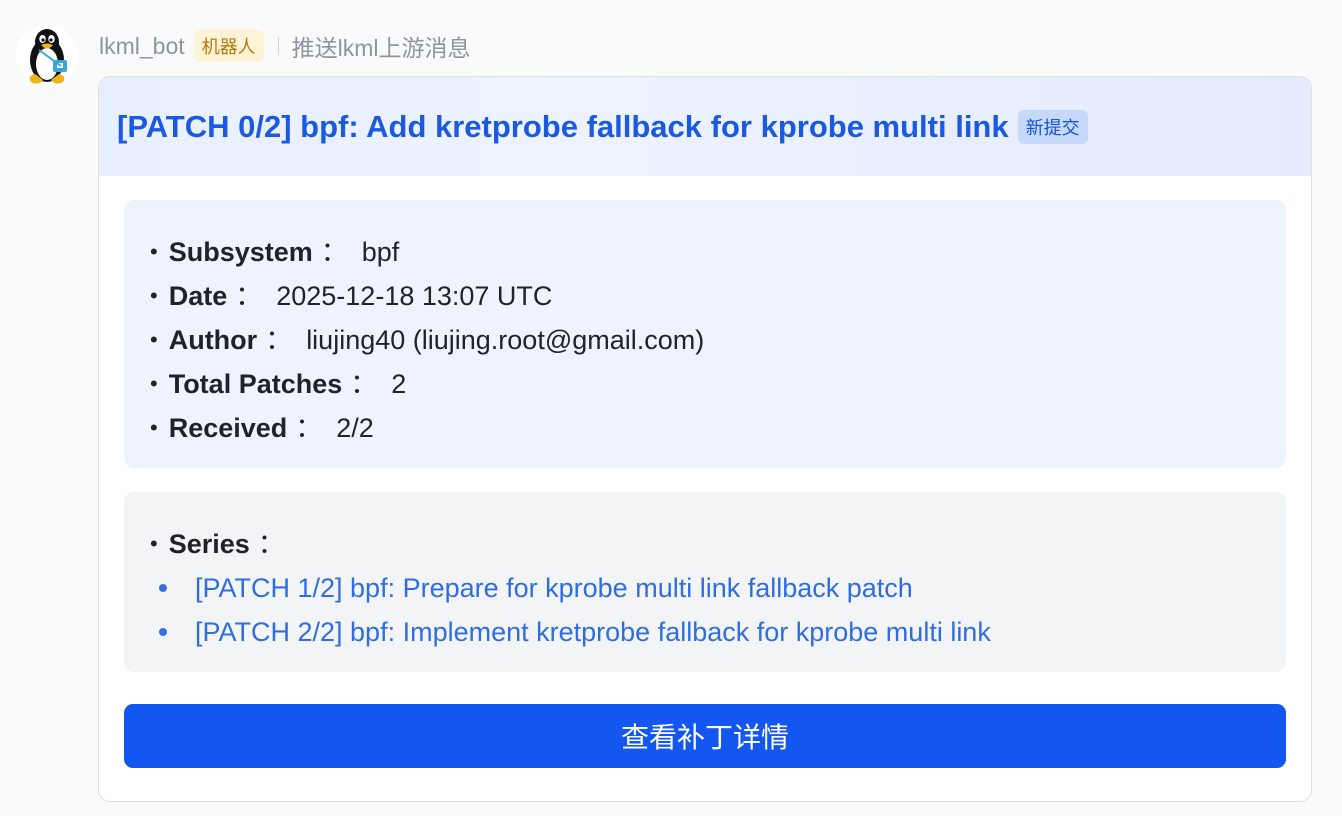 The image size is (1342, 816). Describe the element at coordinates (240, 252) in the screenshot. I see `field-key: Subsystem` at that location.